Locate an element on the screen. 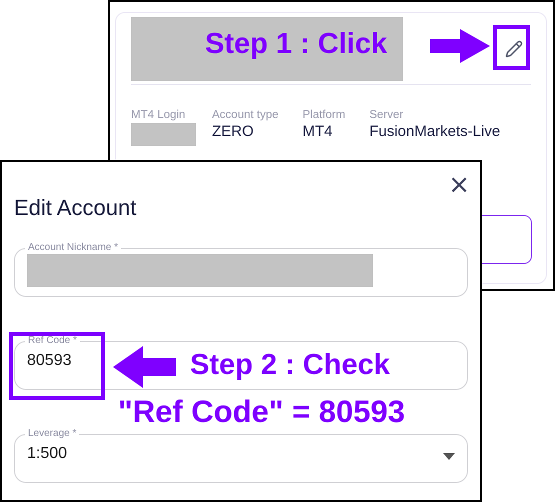  redacted-block is located at coordinates (163, 134).